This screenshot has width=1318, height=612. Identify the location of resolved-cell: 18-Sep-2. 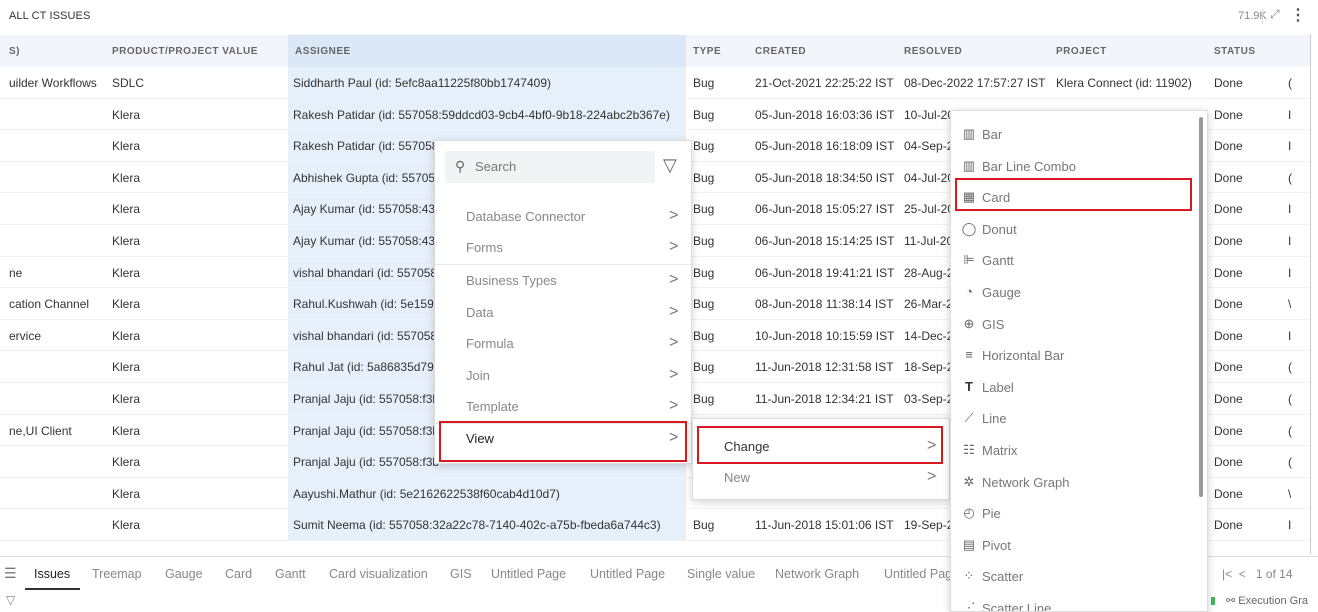
(929, 367).